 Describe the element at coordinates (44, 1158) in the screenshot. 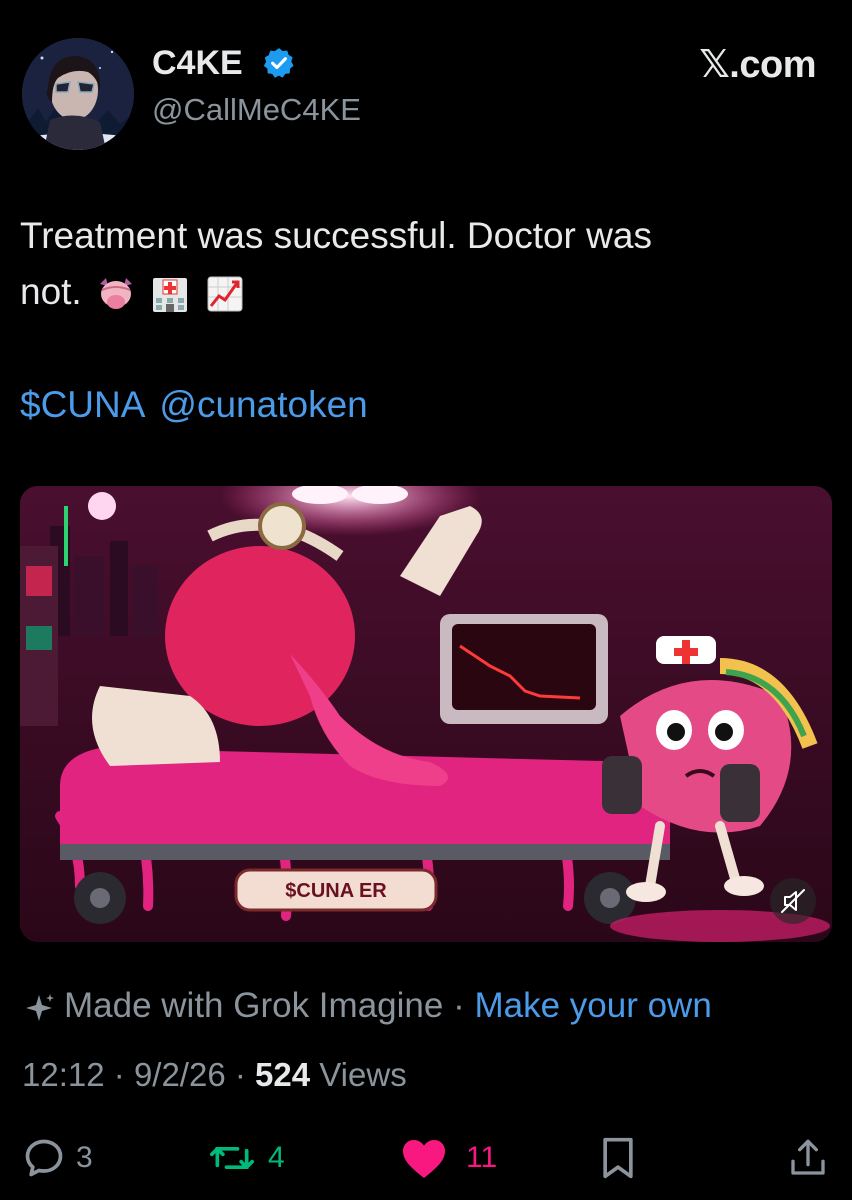

I see `reply-icon` at that location.